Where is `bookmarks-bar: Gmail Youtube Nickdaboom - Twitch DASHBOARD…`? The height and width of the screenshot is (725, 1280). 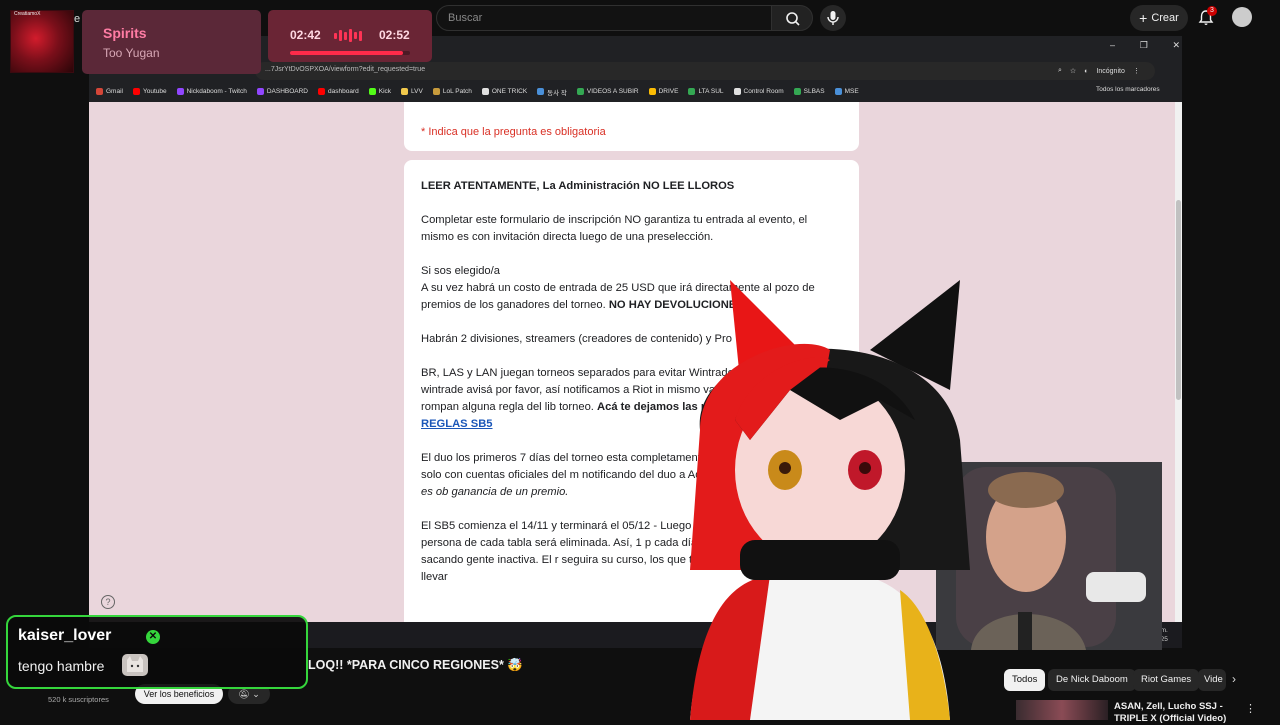 bookmarks-bar: Gmail Youtube Nickdaboom - Twitch DASHBOARD… is located at coordinates (636, 91).